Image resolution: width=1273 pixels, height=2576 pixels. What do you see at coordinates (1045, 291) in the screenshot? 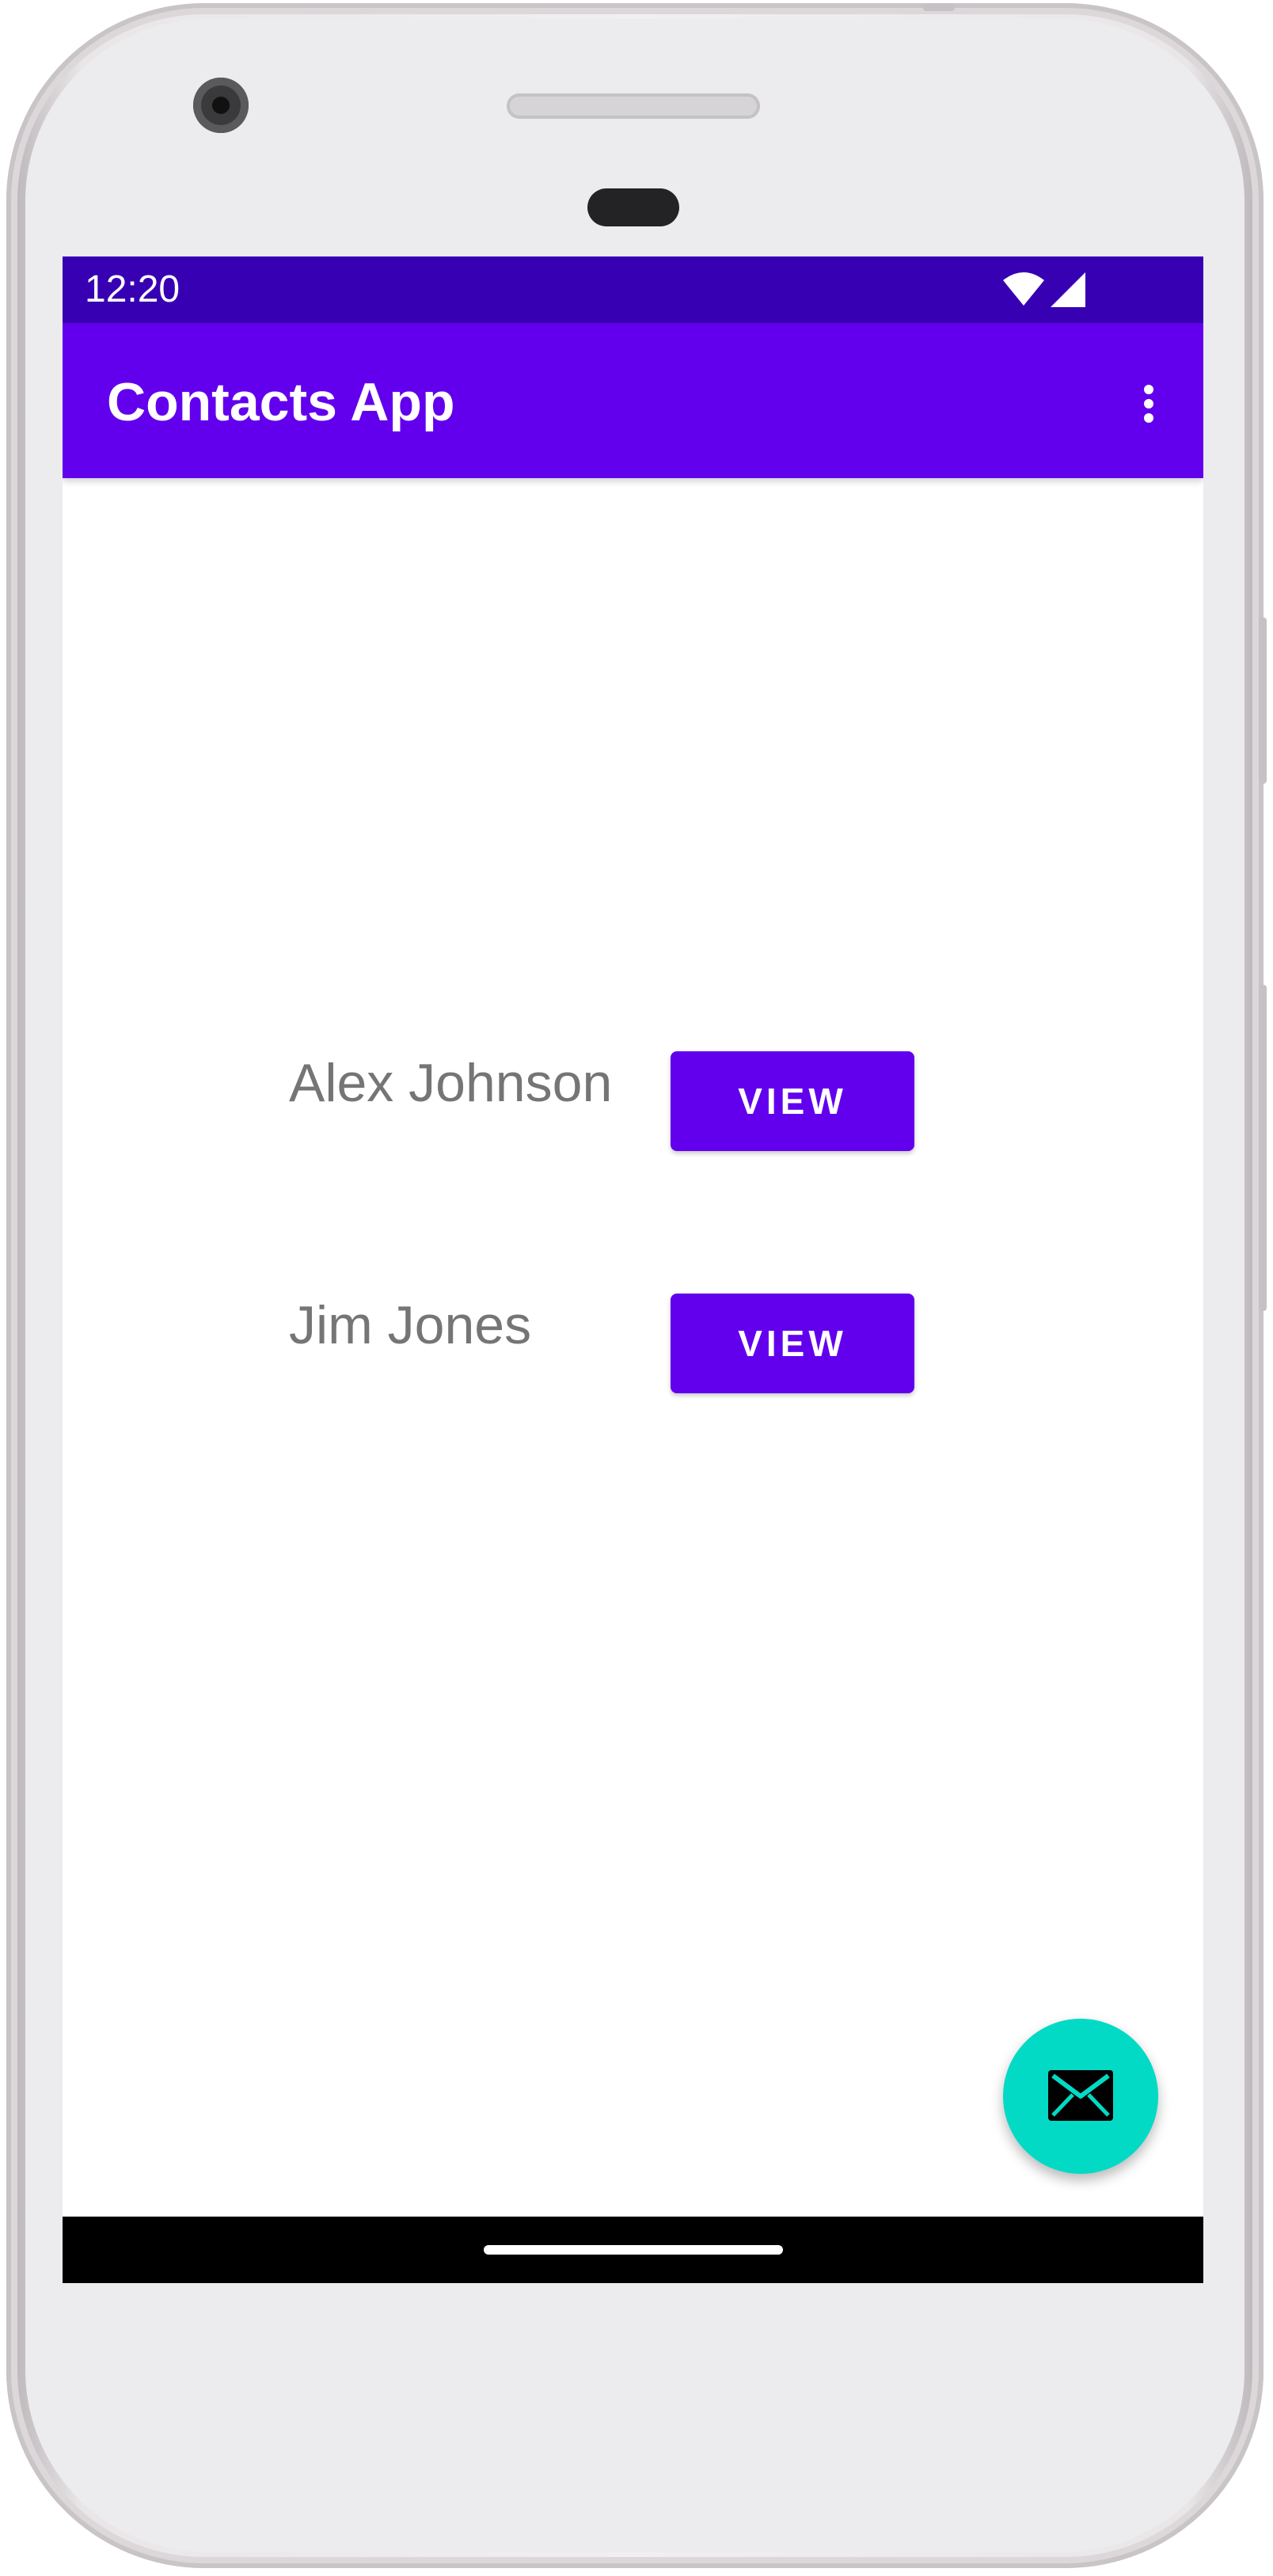
I see `status-icons` at bounding box center [1045, 291].